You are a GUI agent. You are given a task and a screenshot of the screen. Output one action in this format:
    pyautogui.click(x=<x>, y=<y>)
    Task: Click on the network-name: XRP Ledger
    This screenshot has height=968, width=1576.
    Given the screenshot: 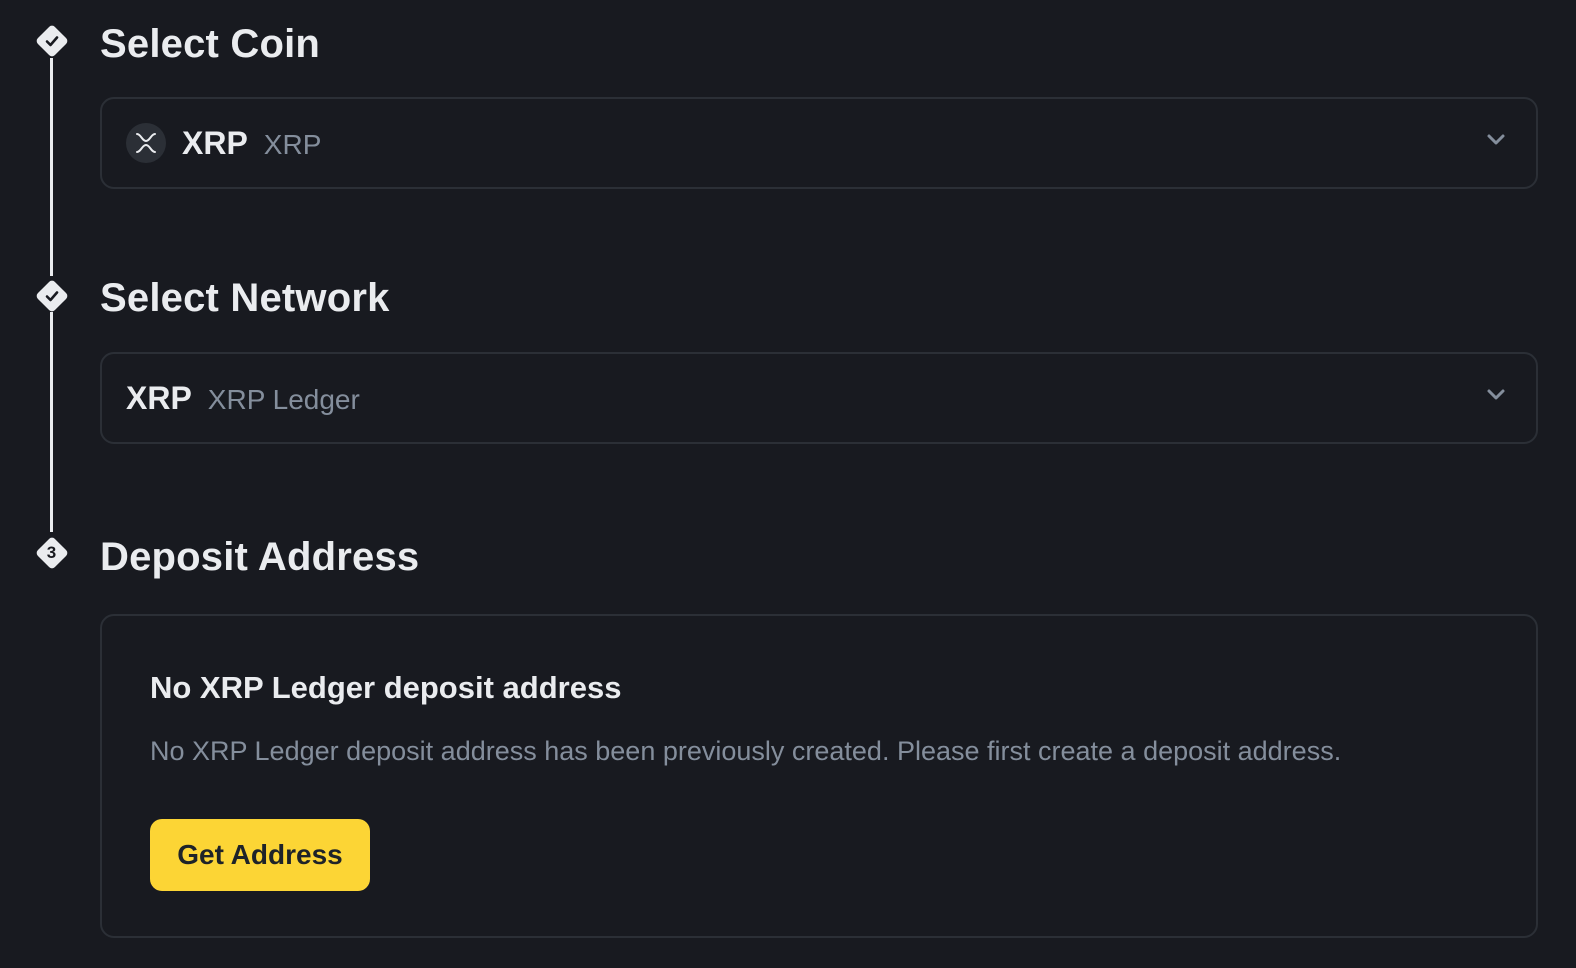 What is the action you would take?
    pyautogui.click(x=283, y=399)
    